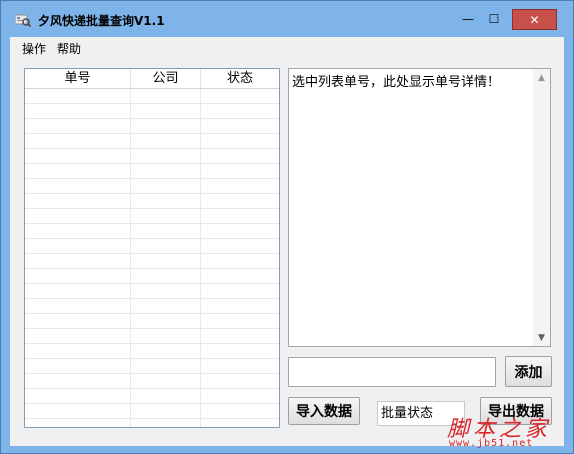  Describe the element at coordinates (396, 82) in the screenshot. I see `detail-text: 选中列表单号，此处显示单号详情！` at that location.